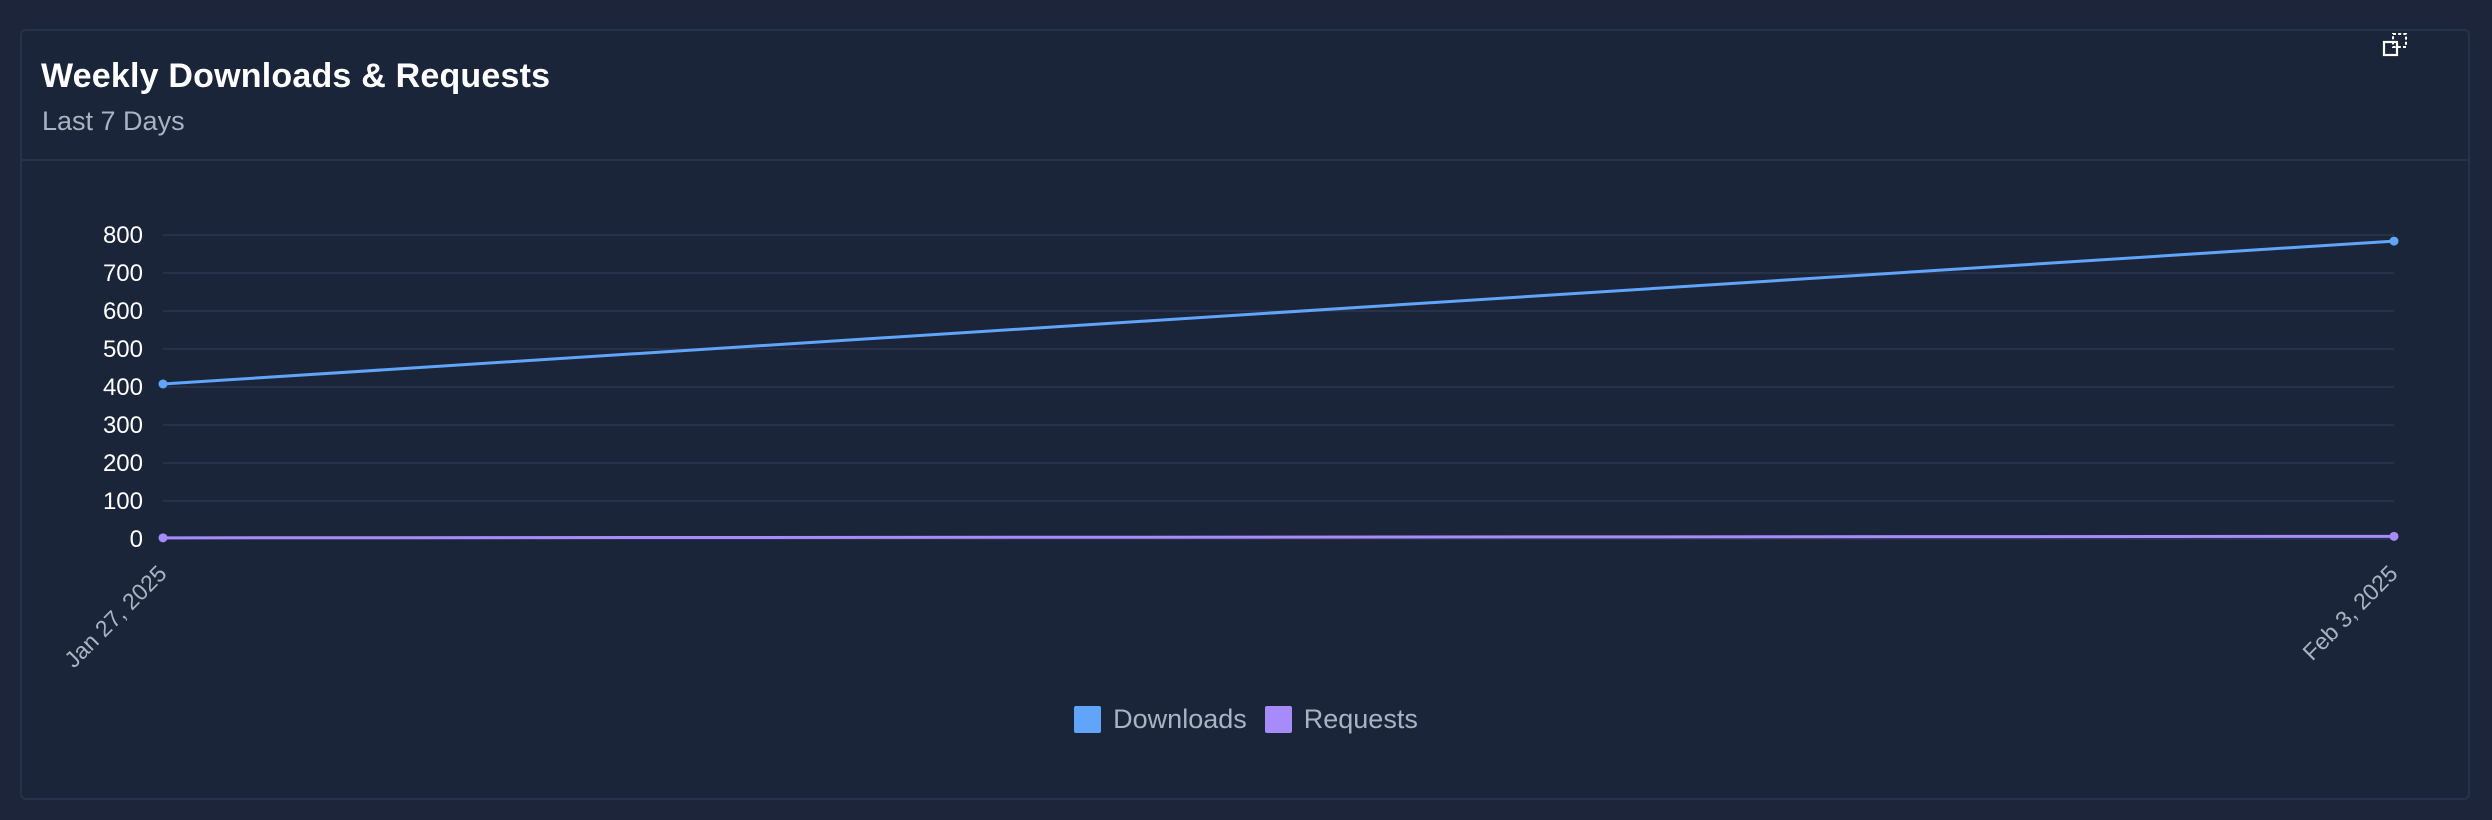 This screenshot has width=2492, height=820. I want to click on chart-legend: Downloads Requests, so click(1246, 719).